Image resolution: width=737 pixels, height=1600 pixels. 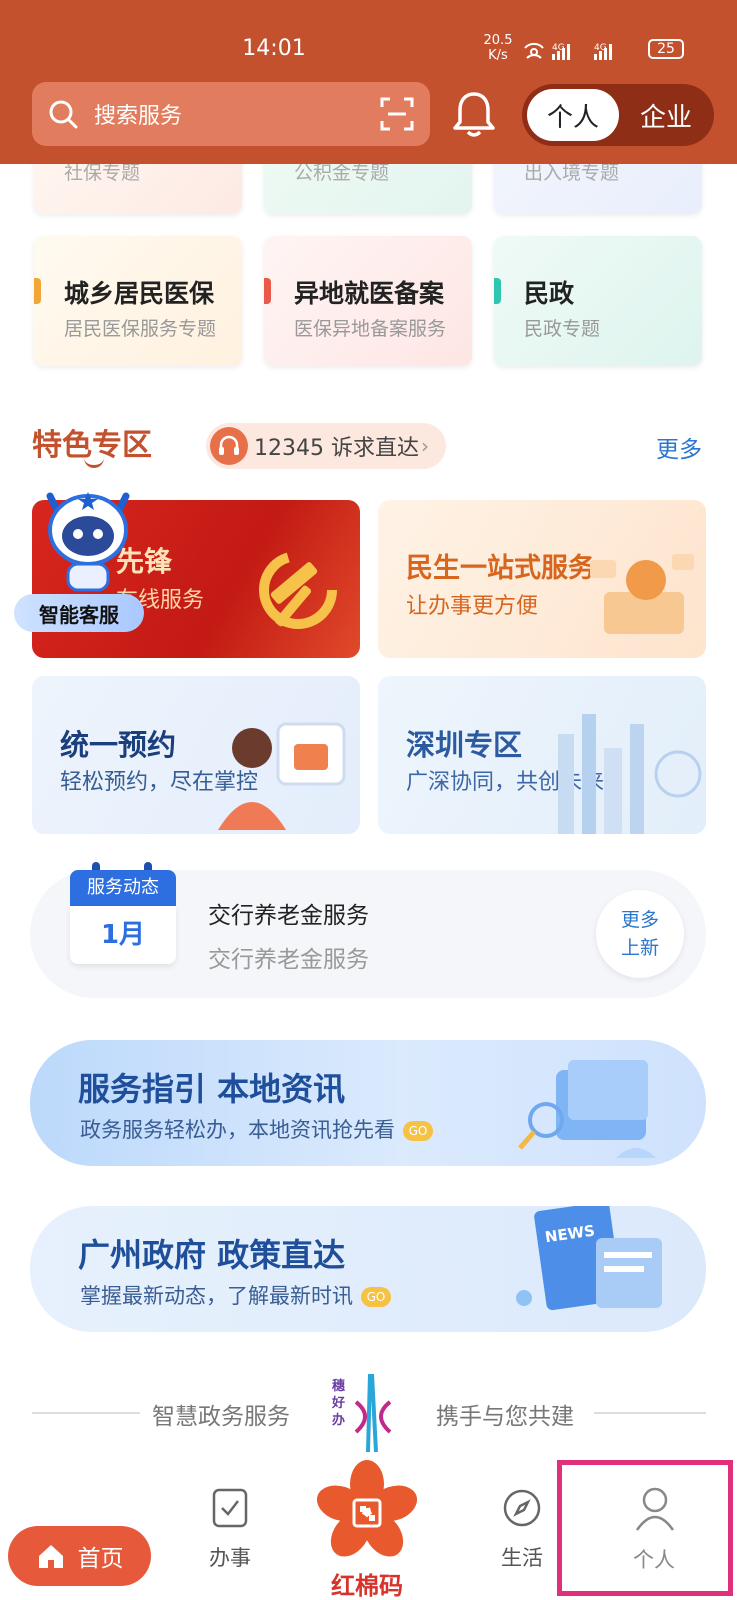 I want to click on promo-subtitle: 掌握最新动态，了解最新时讯, so click(x=216, y=1296).